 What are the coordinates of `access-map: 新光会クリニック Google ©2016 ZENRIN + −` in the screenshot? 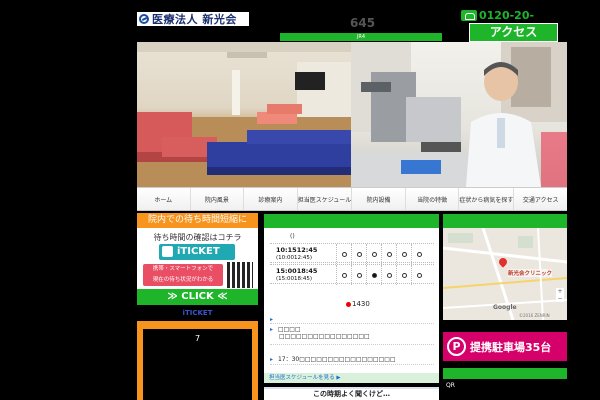 It's located at (505, 274).